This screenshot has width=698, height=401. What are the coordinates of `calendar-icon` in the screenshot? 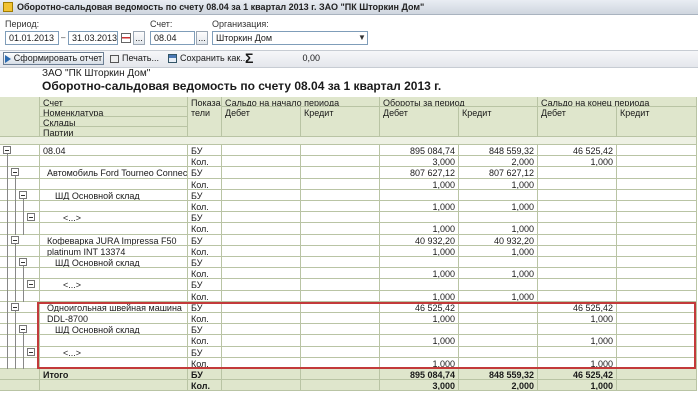 It's located at (126, 38).